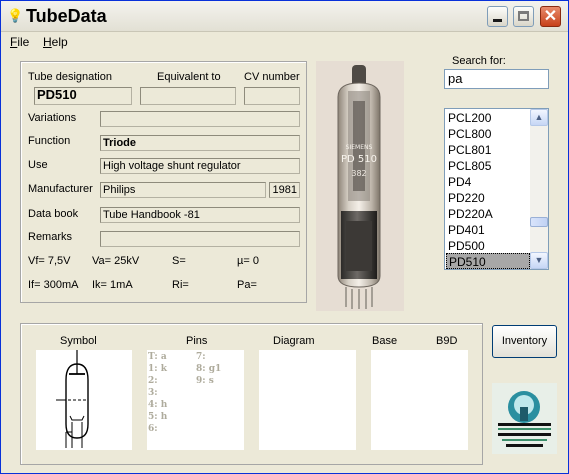 The height and width of the screenshot is (474, 569). I want to click on scroll-down-button: ▼, so click(539, 260).